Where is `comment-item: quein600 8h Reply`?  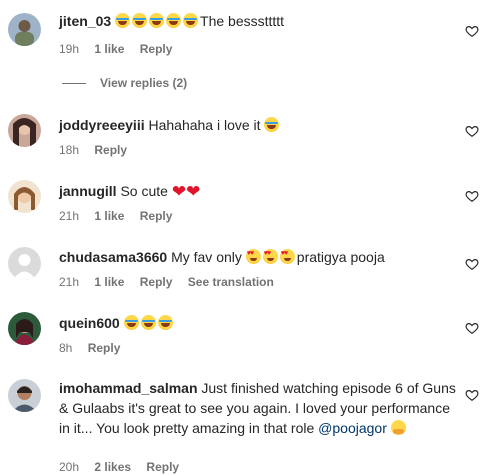 comment-item: quein600 8h Reply is located at coordinates (243, 332).